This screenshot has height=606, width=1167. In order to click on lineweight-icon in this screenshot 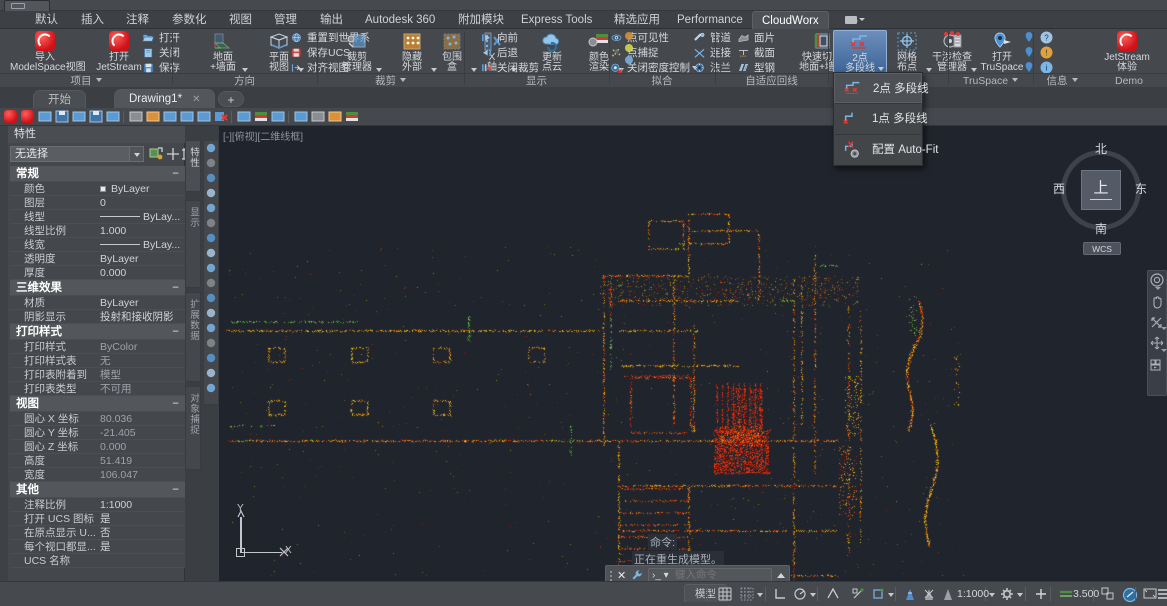, I will do `click(1066, 594)`.